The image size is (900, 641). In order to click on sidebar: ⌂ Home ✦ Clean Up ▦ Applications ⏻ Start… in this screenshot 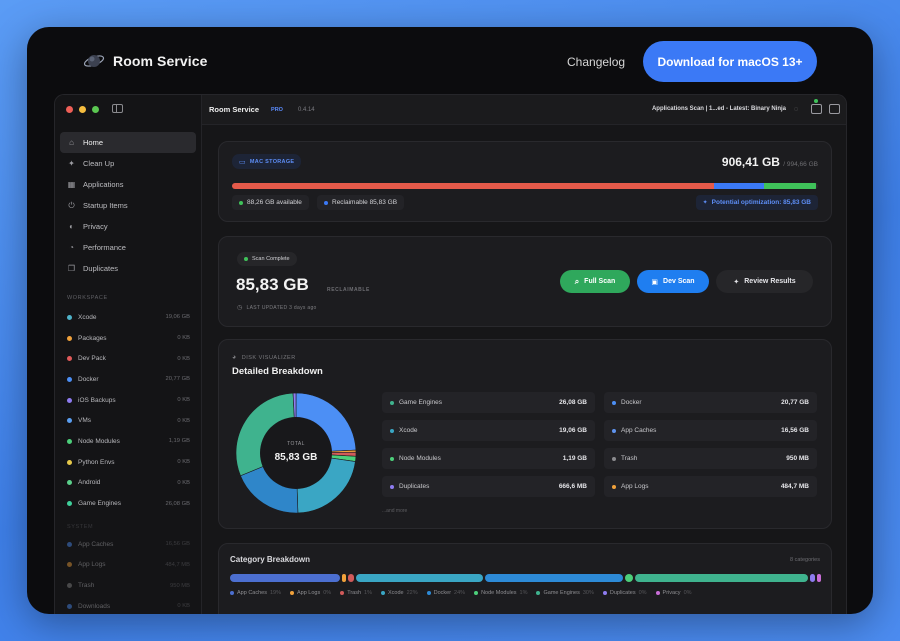, I will do `click(128, 354)`.